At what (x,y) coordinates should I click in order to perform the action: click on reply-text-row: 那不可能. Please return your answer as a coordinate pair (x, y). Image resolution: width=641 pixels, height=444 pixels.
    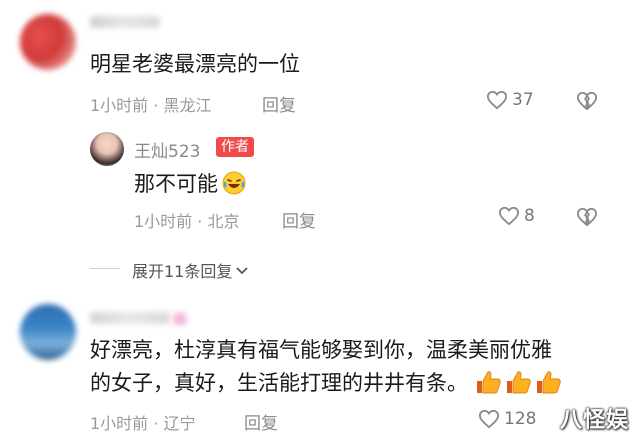
    Looking at the image, I should click on (190, 183).